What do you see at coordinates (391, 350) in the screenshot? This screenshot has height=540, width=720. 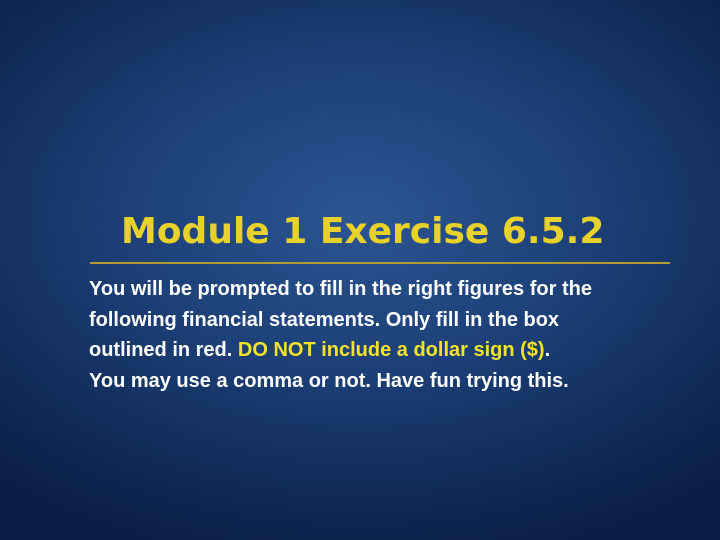 I see `dollar-sign-warning: DO NOT include a dollar sign ($)` at bounding box center [391, 350].